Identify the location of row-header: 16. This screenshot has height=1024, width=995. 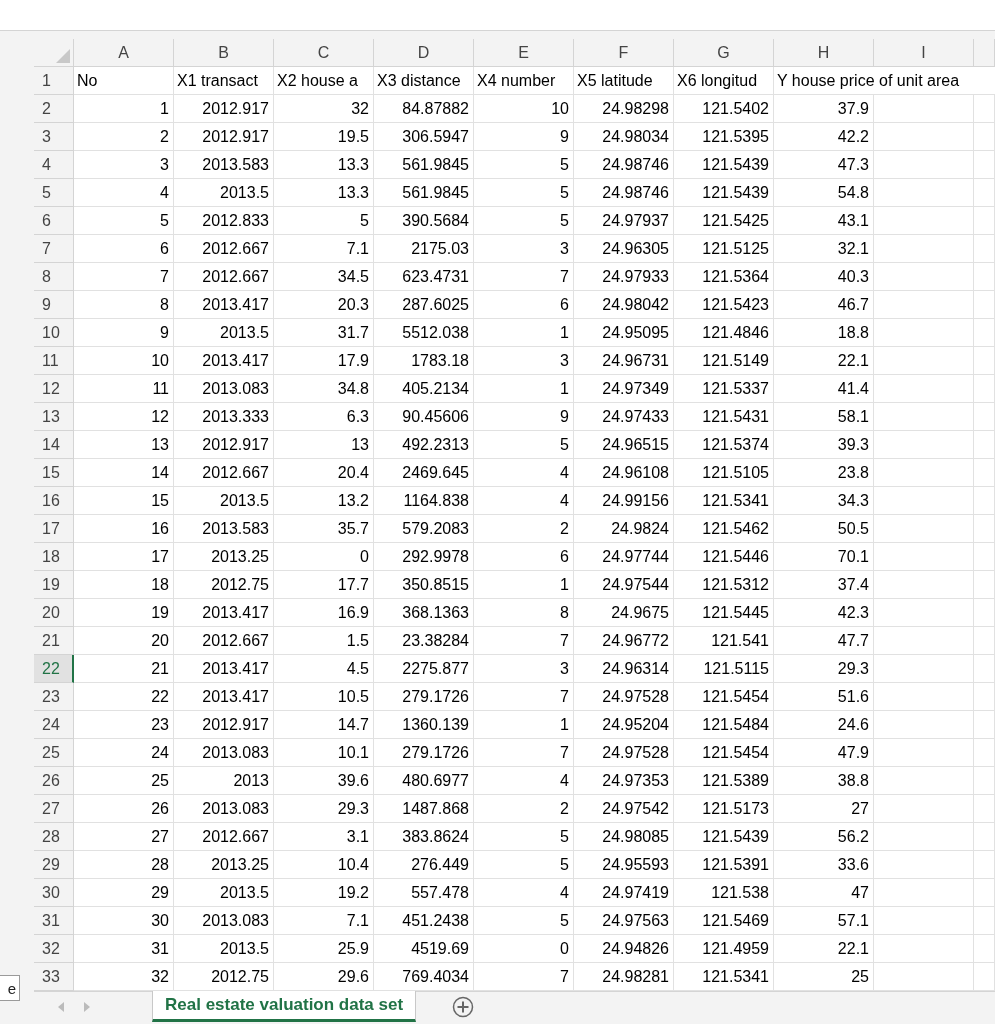
(54, 501).